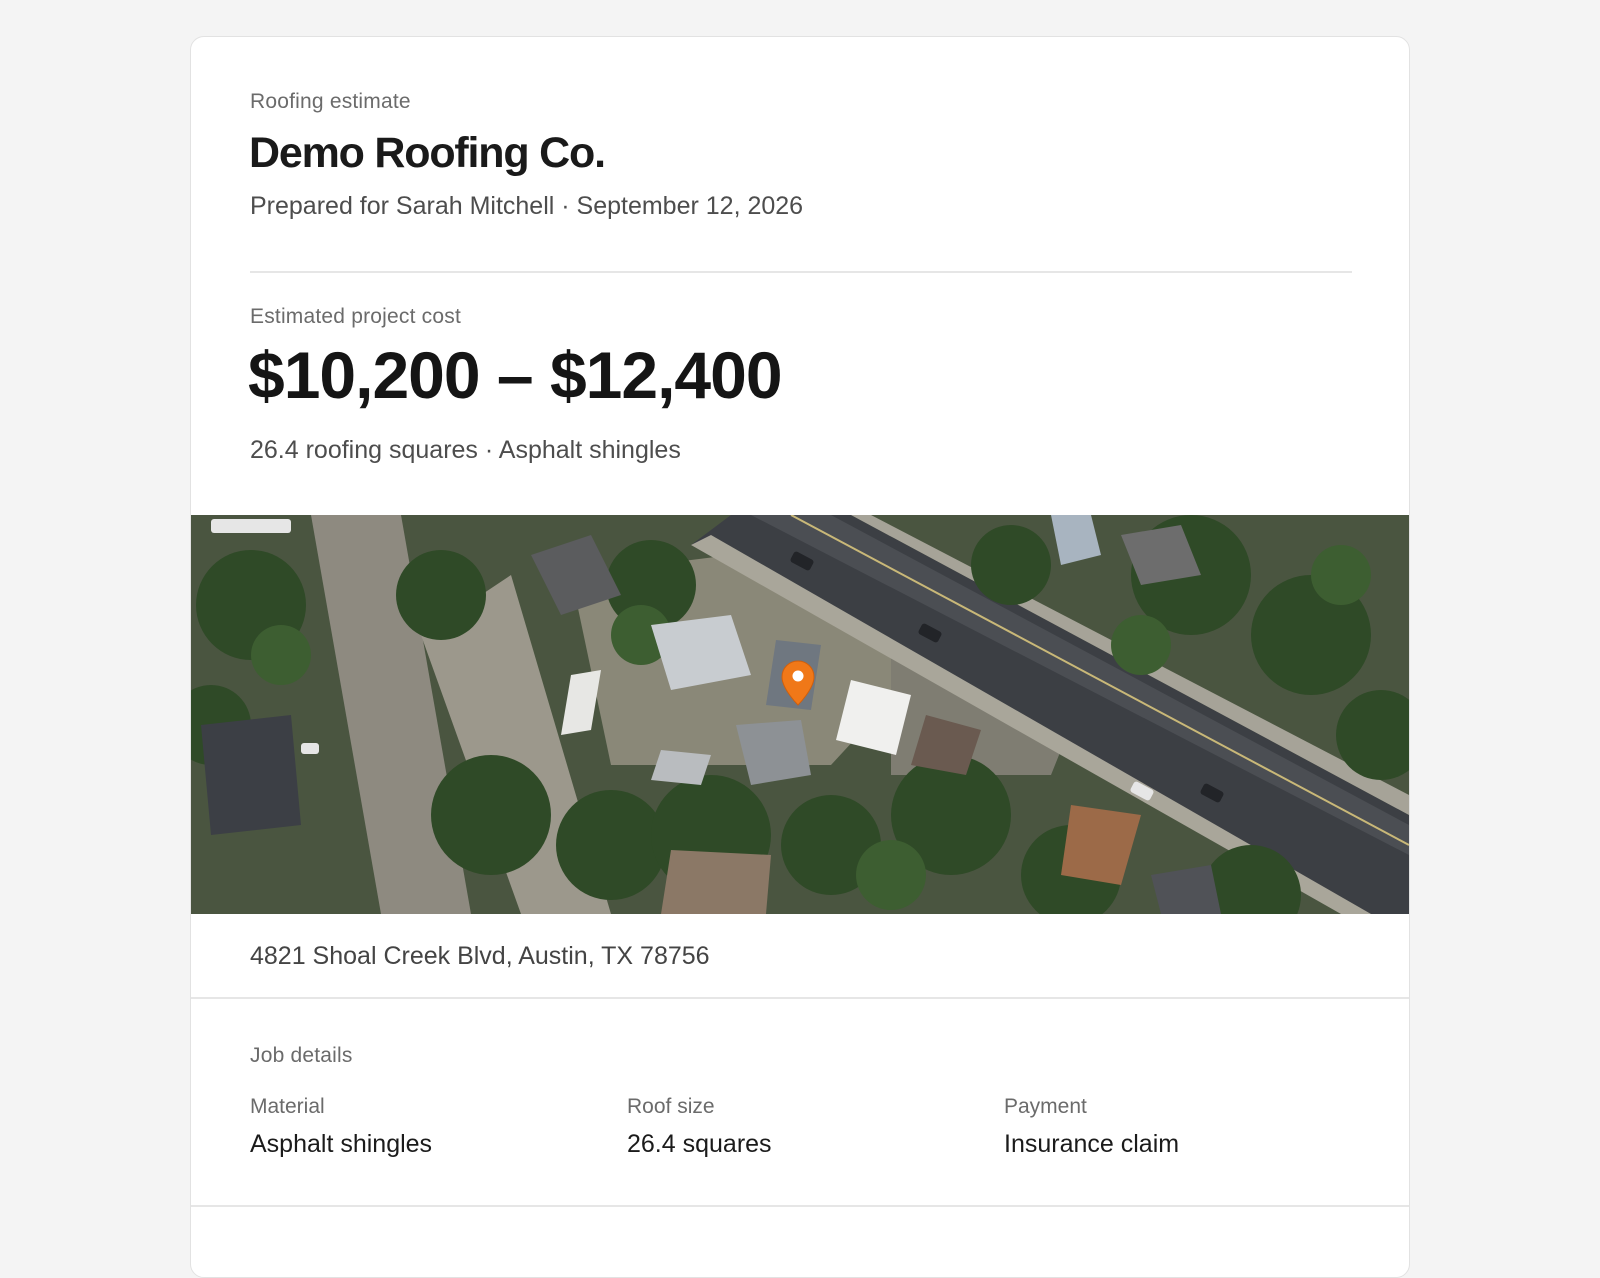 The width and height of the screenshot is (1600, 1278). What do you see at coordinates (515, 375) in the screenshot?
I see `estimated-cost-range: $10,200 – $12,400` at bounding box center [515, 375].